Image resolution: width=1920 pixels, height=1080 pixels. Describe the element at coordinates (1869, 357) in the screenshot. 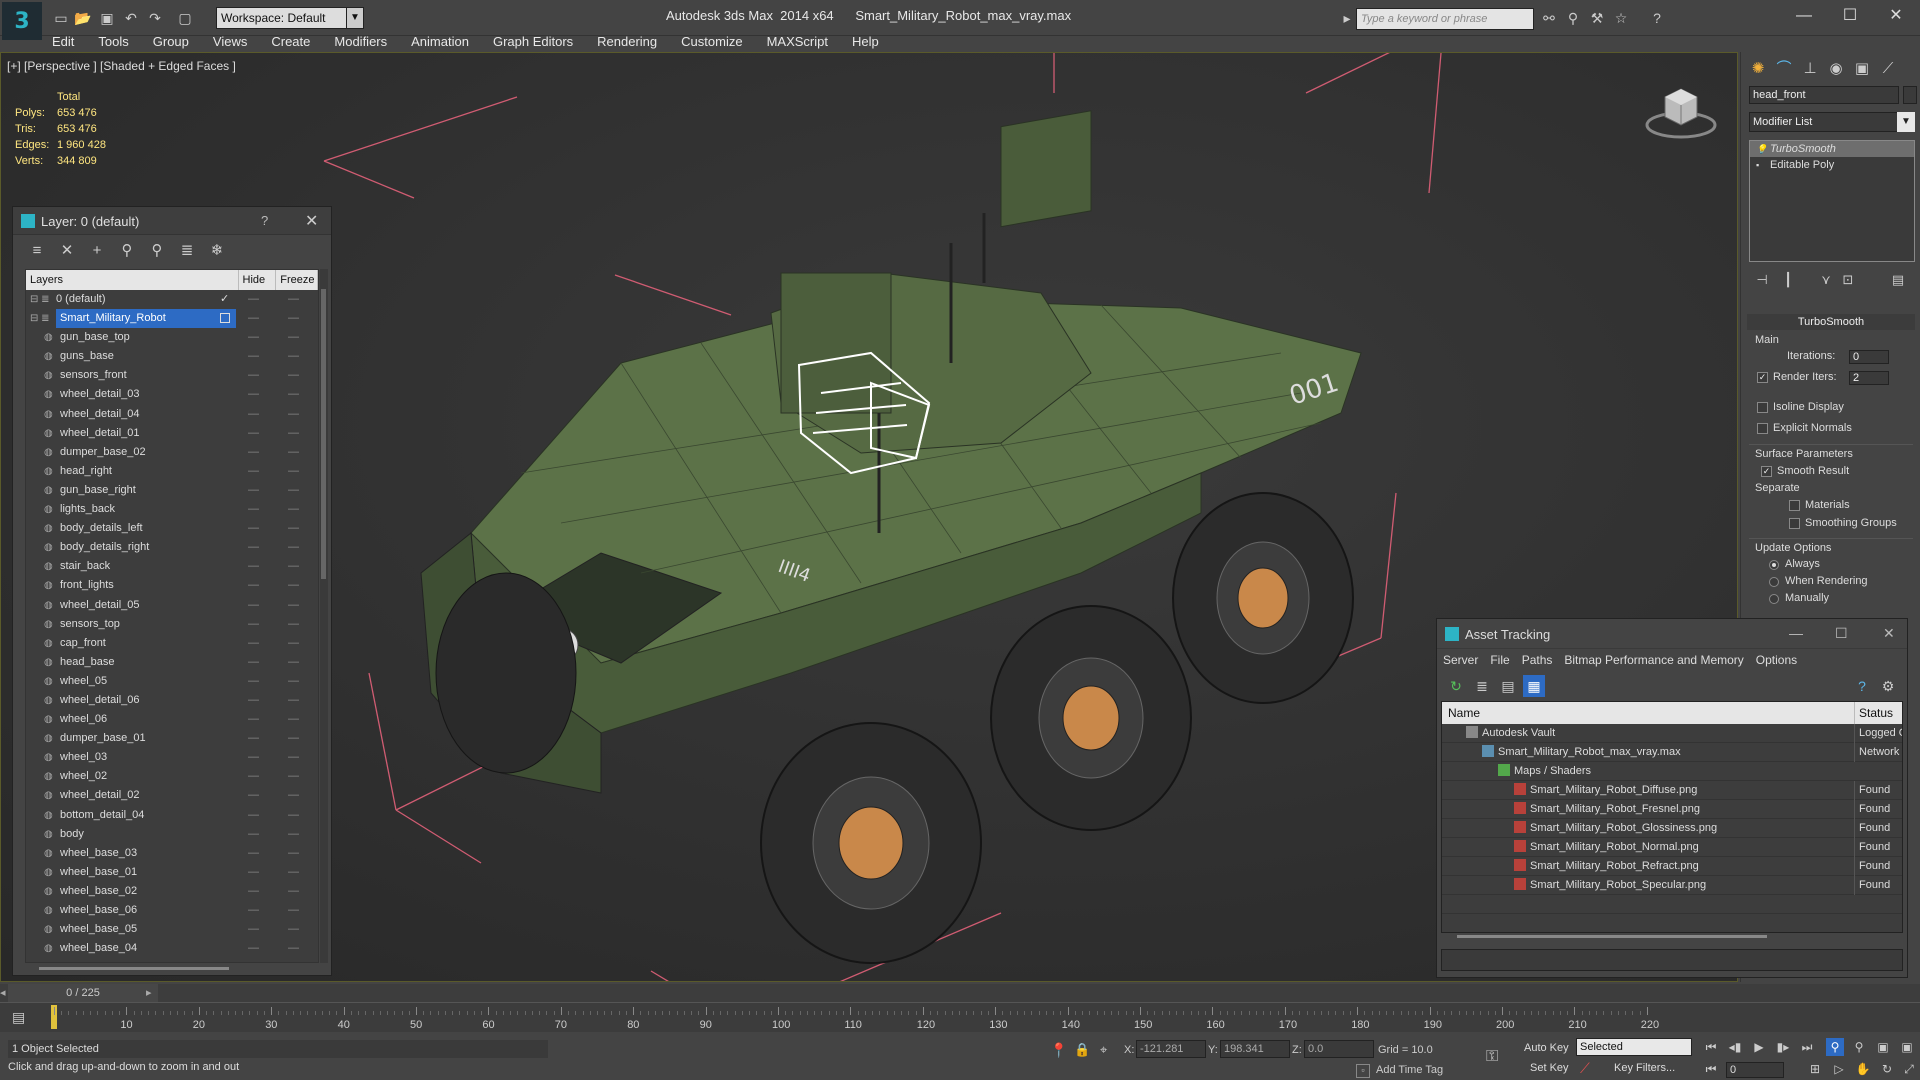

I see `iterations-spinner: 0` at that location.